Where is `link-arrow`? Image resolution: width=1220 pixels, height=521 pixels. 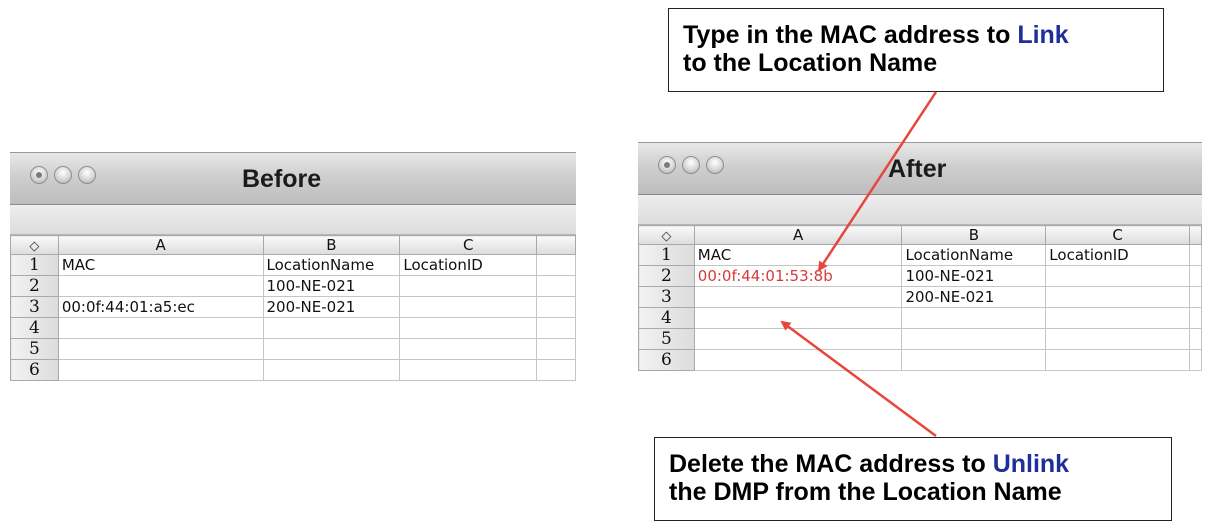
link-arrow is located at coordinates (877, 181).